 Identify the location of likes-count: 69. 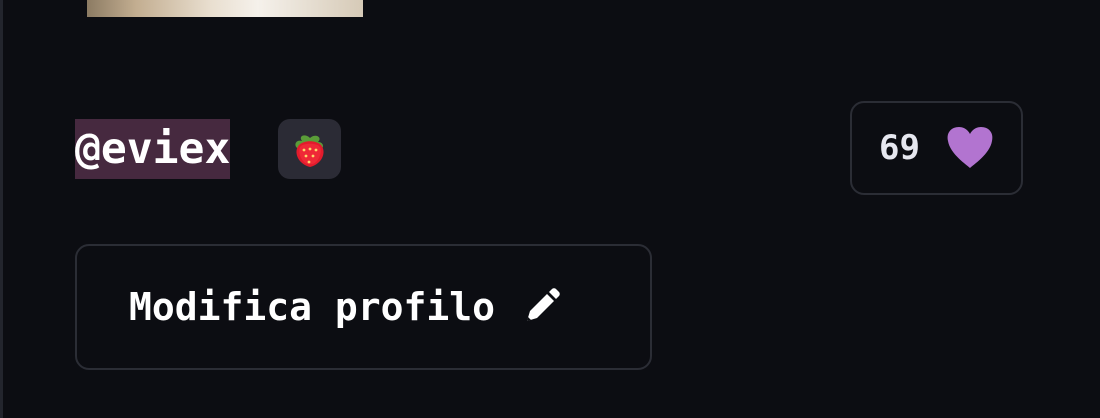
(899, 148).